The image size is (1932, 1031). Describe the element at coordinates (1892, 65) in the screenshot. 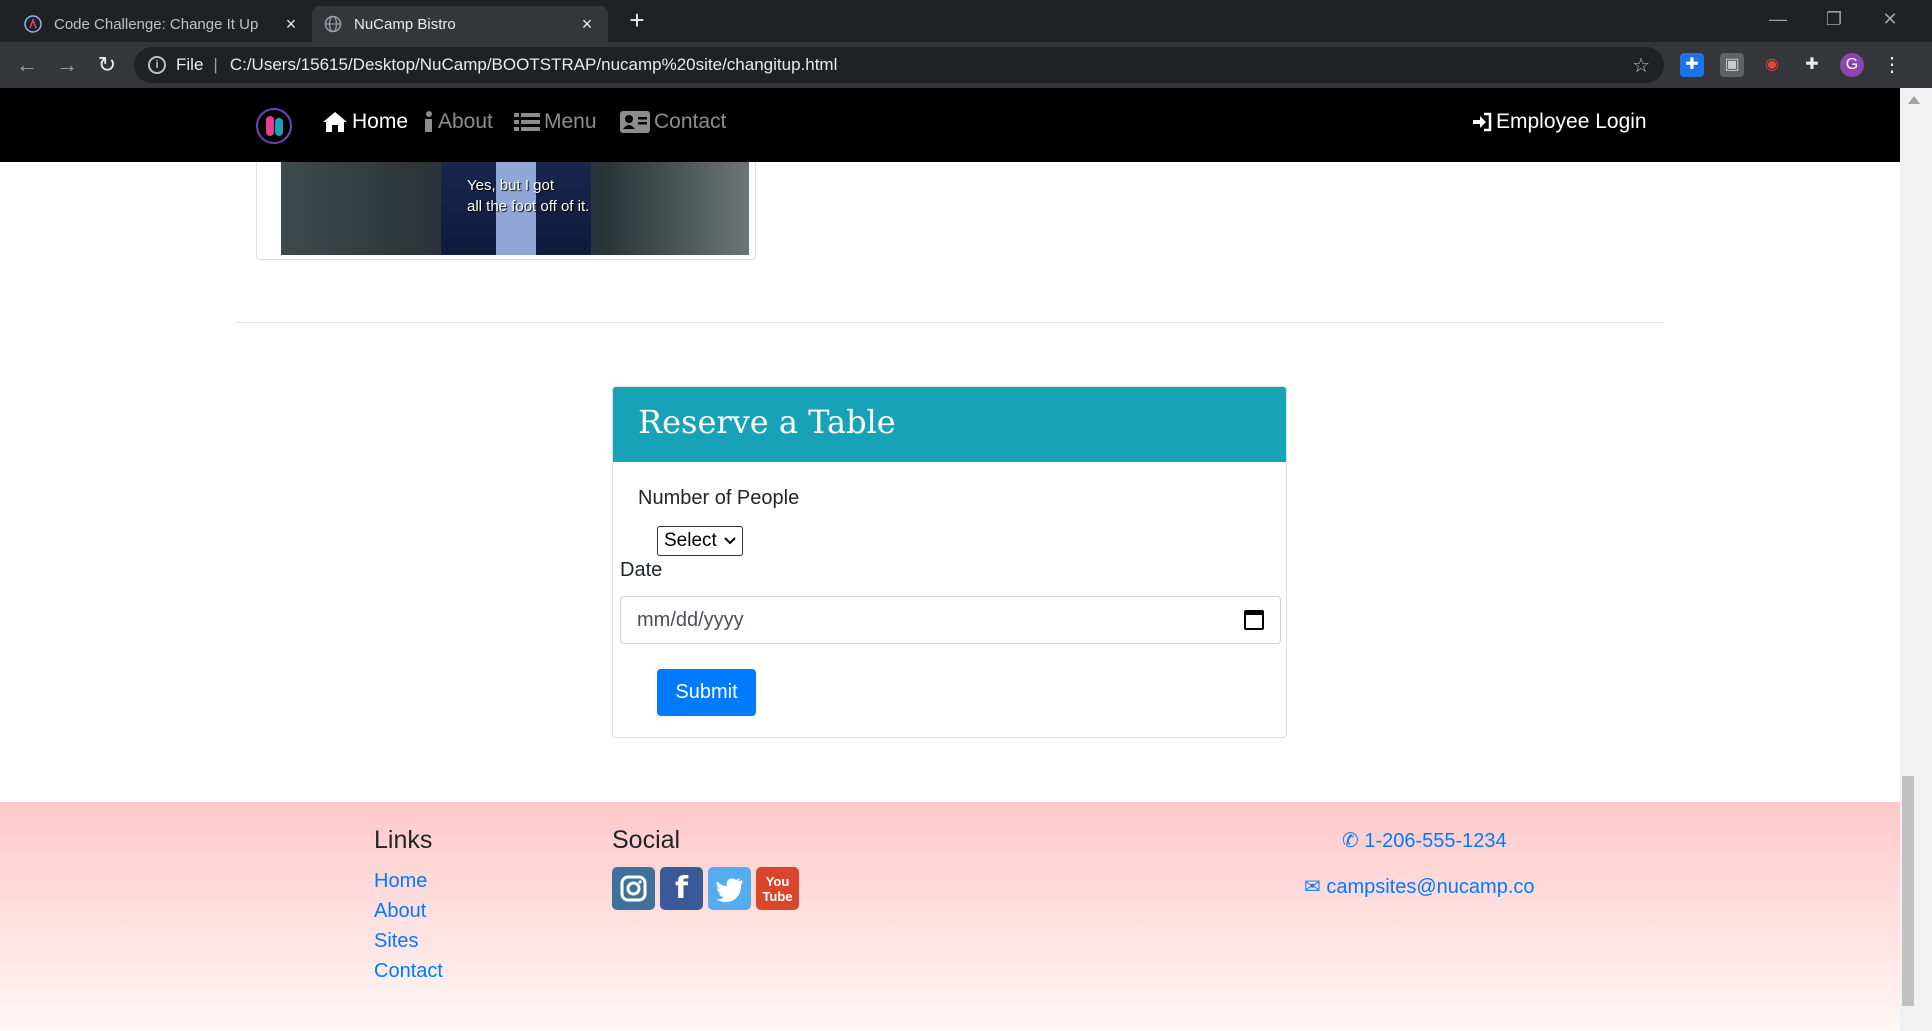

I see `browser-menu-icon: ⋮` at that location.